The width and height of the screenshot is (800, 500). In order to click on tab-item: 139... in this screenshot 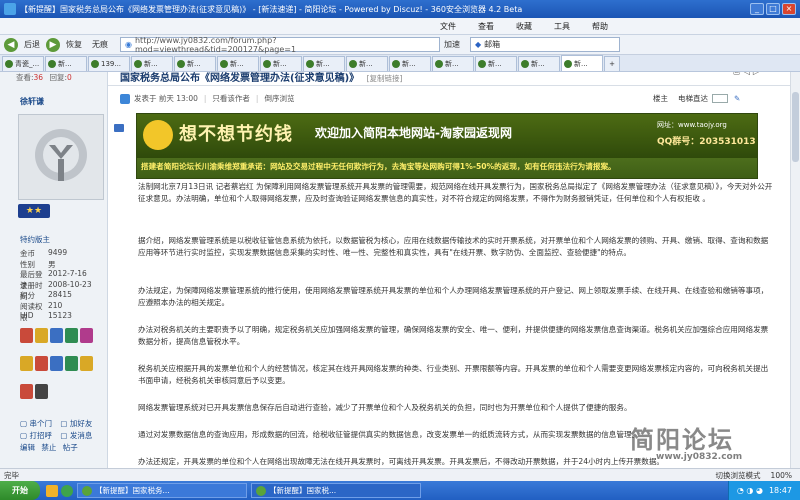, I will do `click(109, 63)`.